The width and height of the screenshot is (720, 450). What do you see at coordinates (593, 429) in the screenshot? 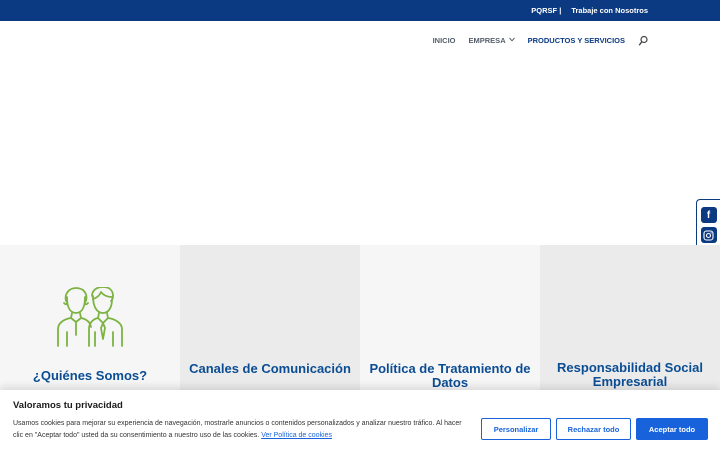
I see `reject-all-button: Rechazar todo` at bounding box center [593, 429].